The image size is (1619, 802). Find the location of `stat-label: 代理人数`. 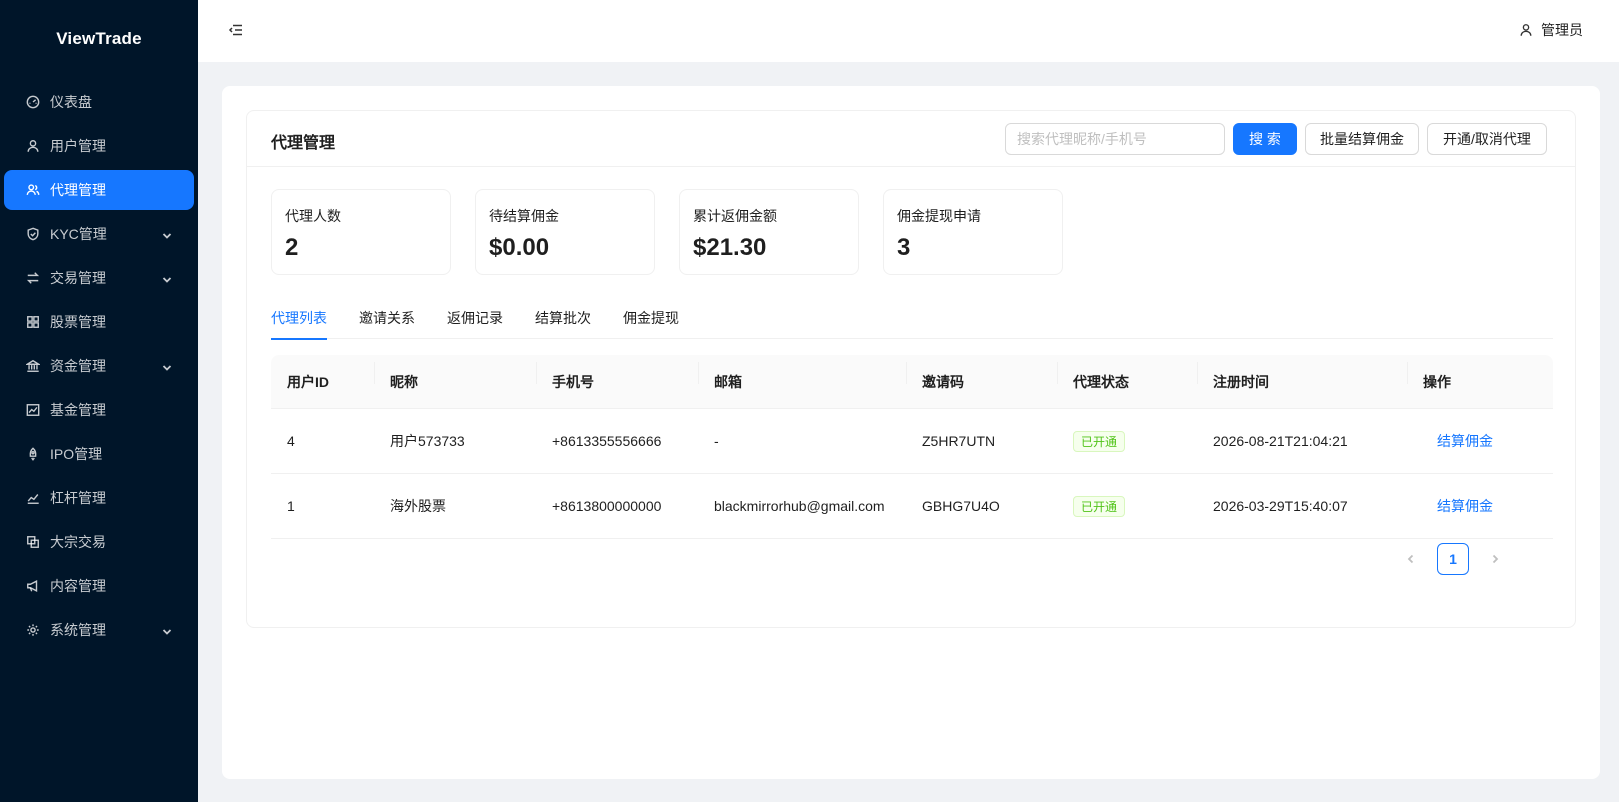

stat-label: 代理人数 is located at coordinates (313, 216).